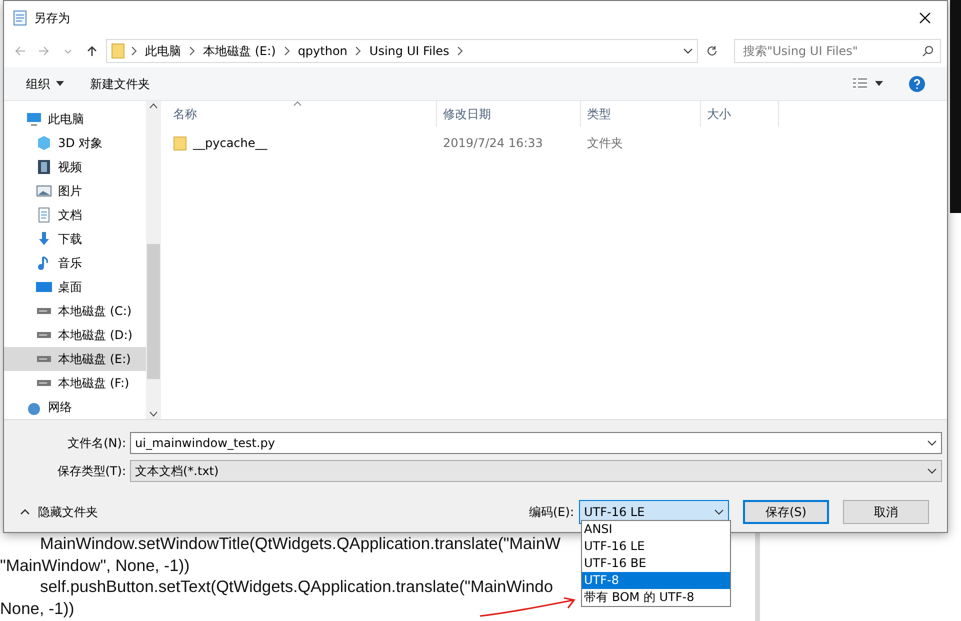 This screenshot has height=621, width=961. Describe the element at coordinates (37, 609) in the screenshot. I see `code-line: None, -1))` at that location.